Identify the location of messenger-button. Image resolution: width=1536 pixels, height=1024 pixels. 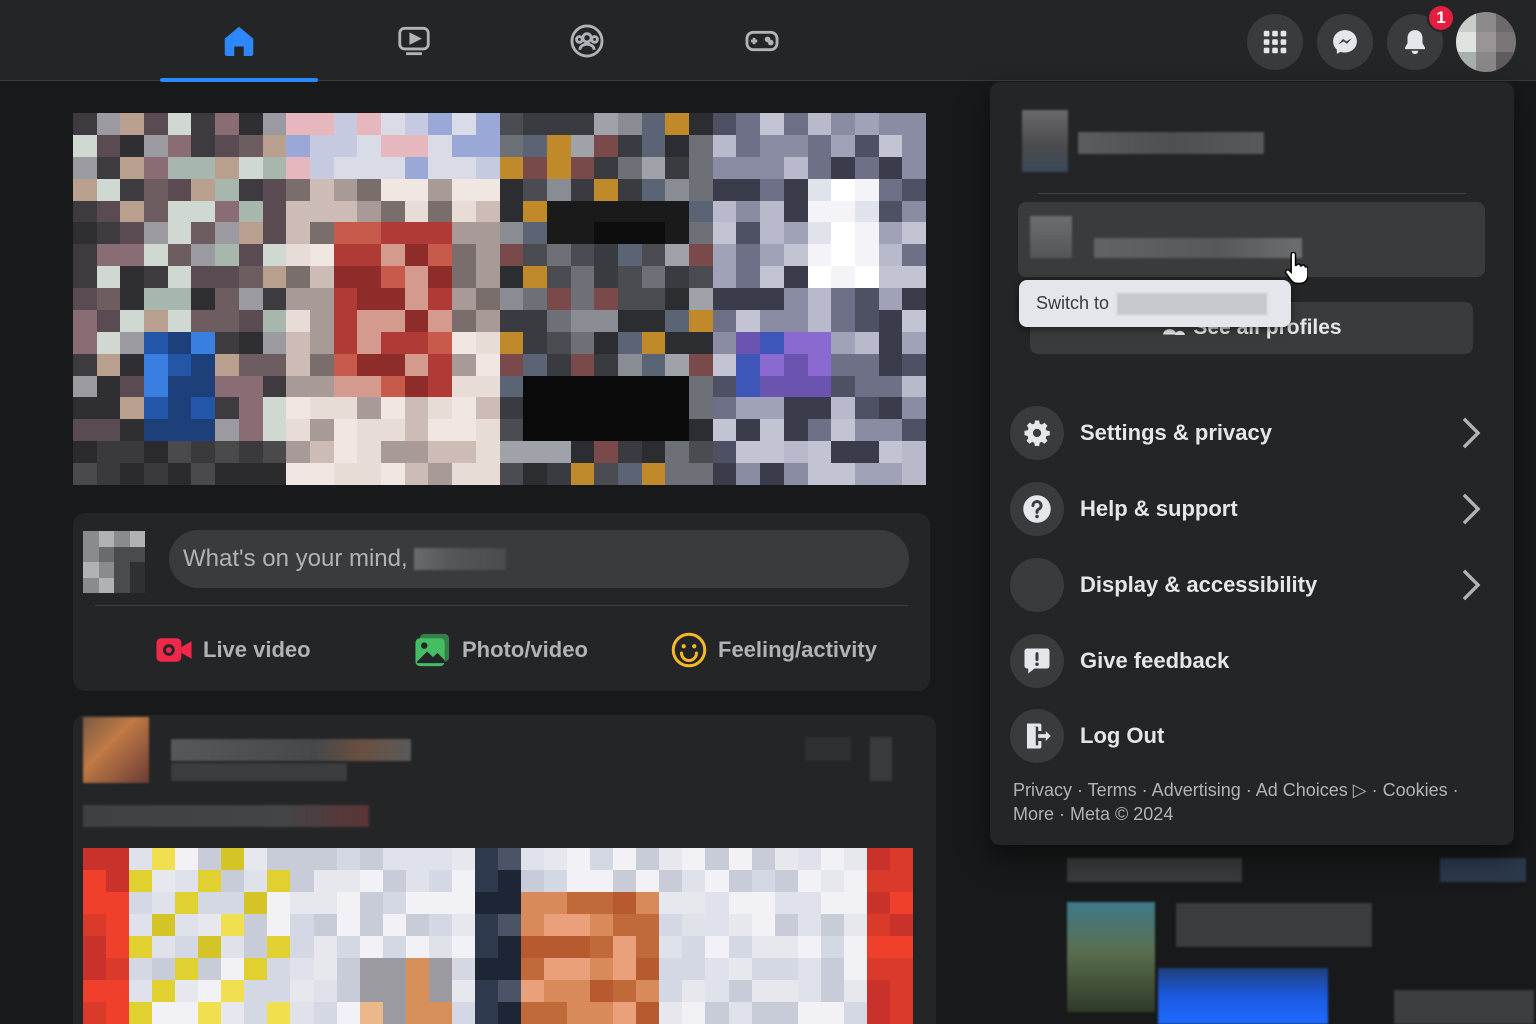
(1345, 42).